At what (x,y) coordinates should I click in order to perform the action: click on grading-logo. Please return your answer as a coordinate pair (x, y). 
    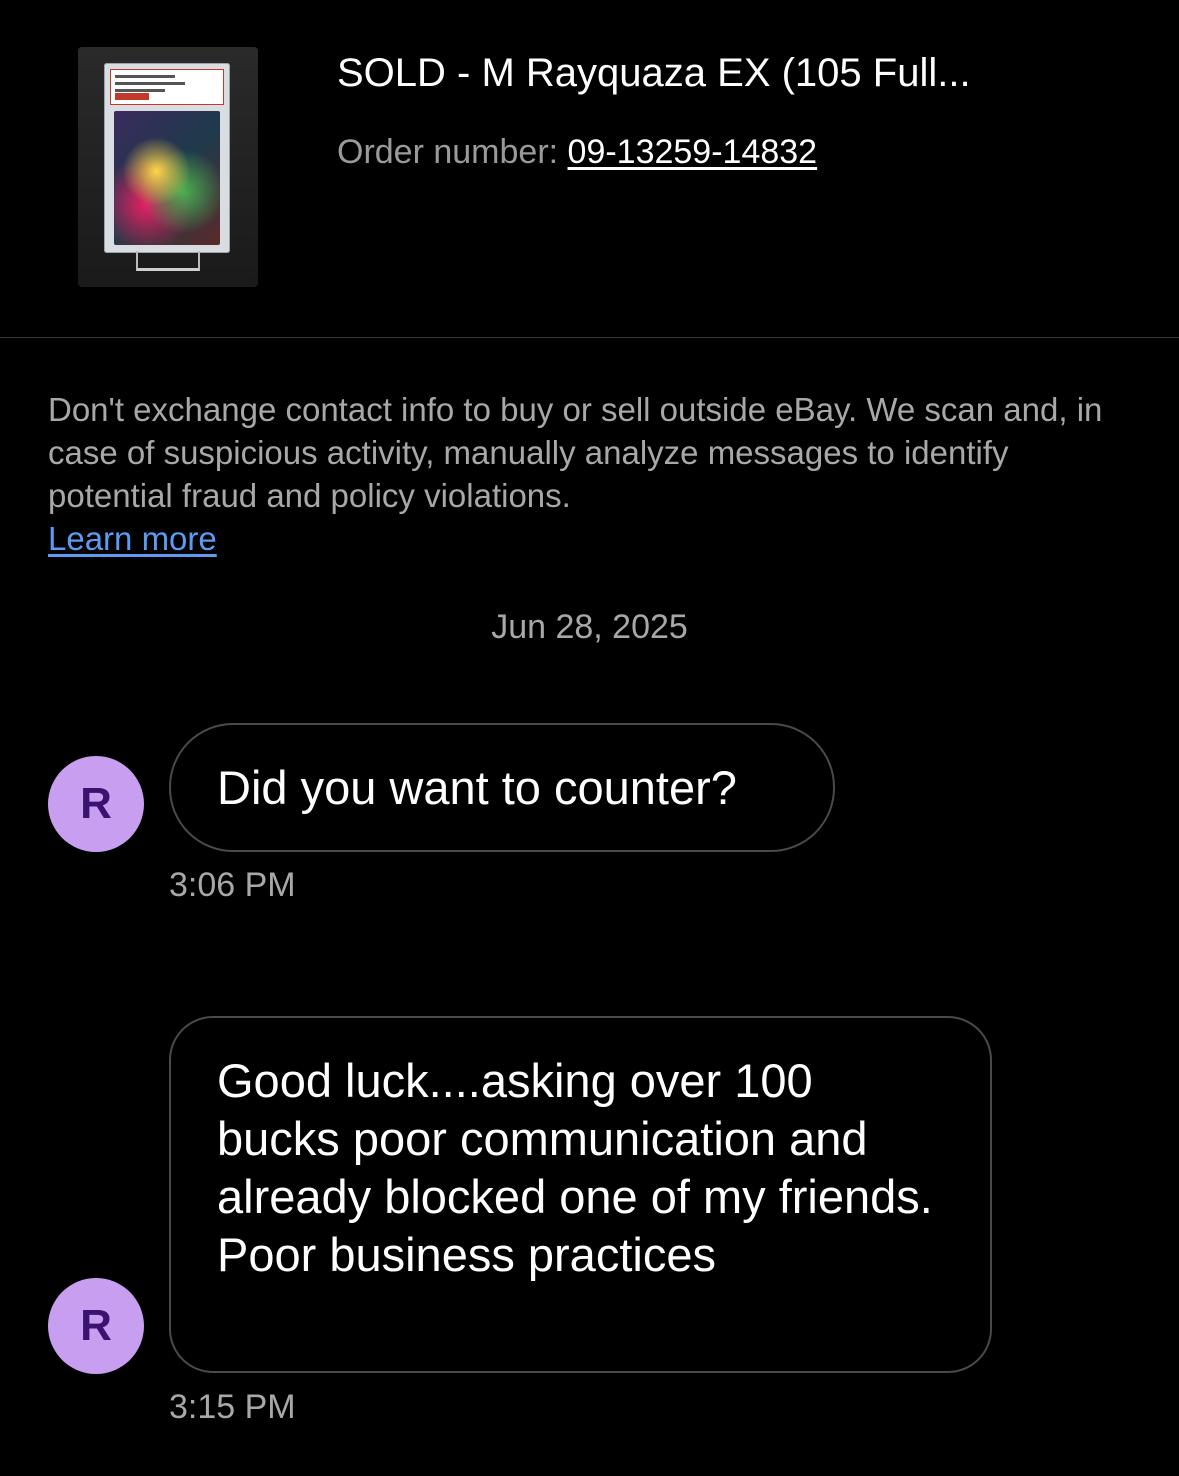
    Looking at the image, I should click on (132, 96).